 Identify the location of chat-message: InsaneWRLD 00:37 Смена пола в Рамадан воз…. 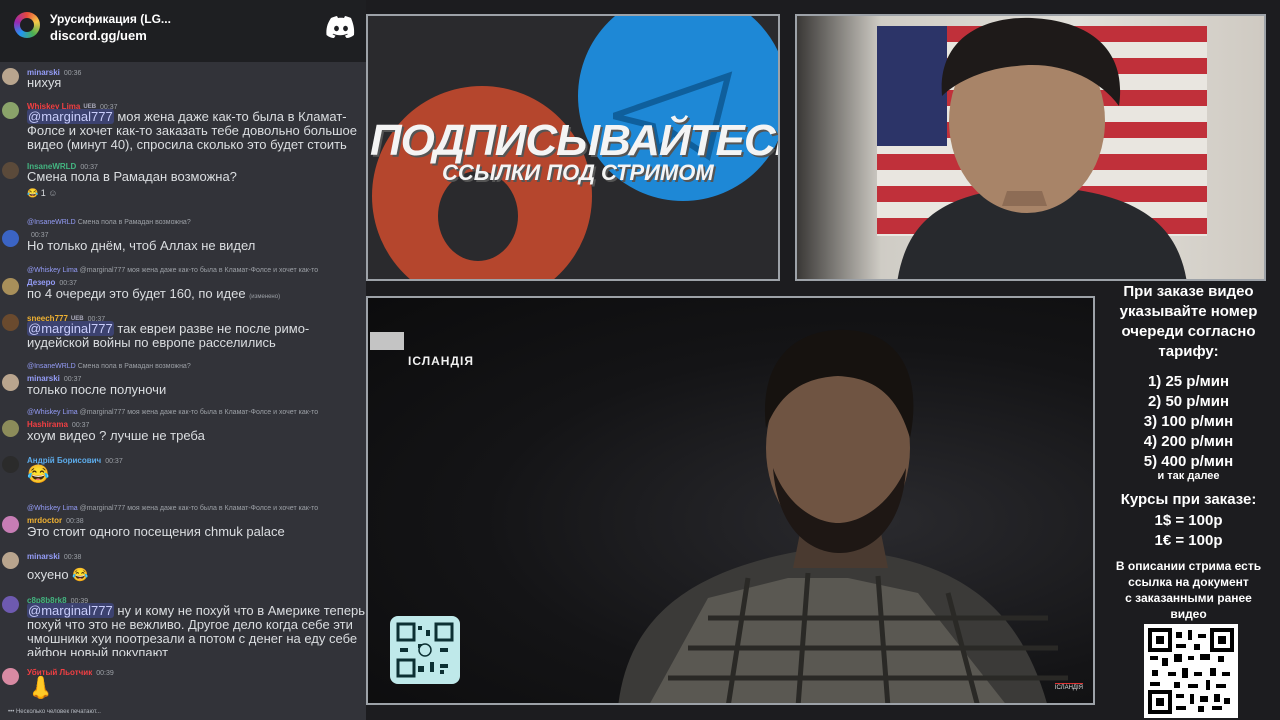
(183, 180).